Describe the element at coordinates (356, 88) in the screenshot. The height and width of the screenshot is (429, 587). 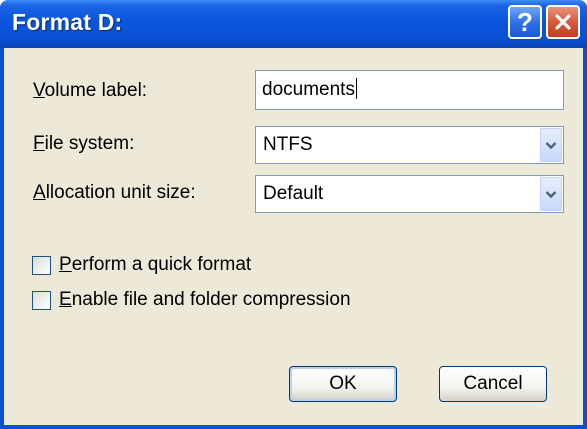
I see `text-caret` at that location.